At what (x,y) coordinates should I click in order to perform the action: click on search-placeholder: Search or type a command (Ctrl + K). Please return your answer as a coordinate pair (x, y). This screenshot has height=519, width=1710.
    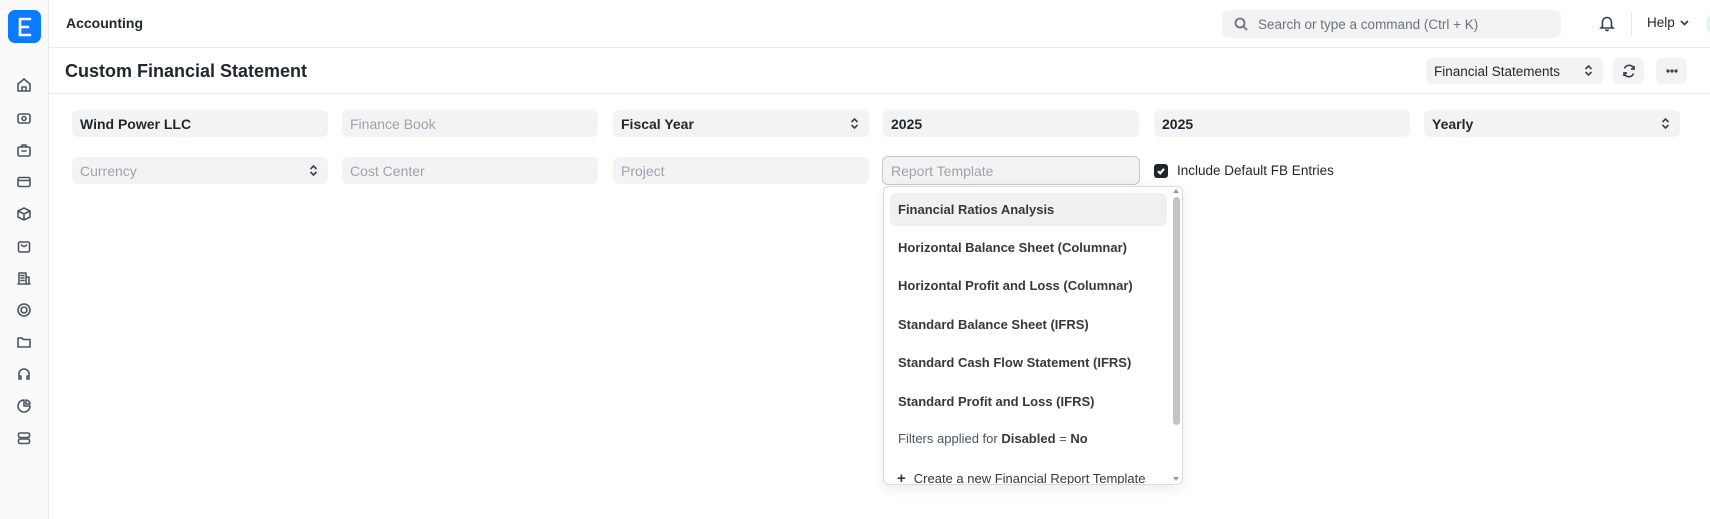
    Looking at the image, I should click on (1368, 24).